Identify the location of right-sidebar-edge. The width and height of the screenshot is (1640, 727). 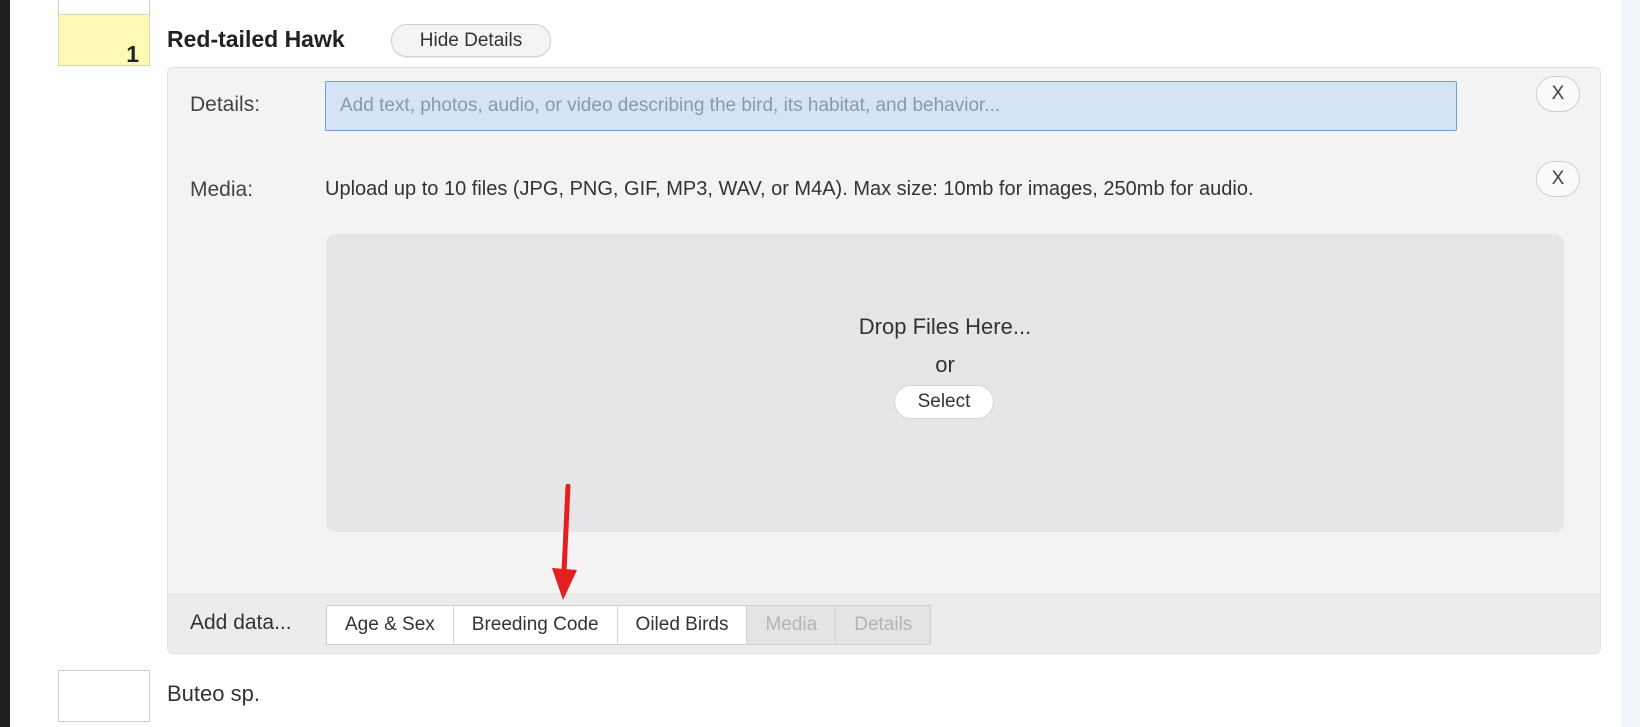
(1631, 363).